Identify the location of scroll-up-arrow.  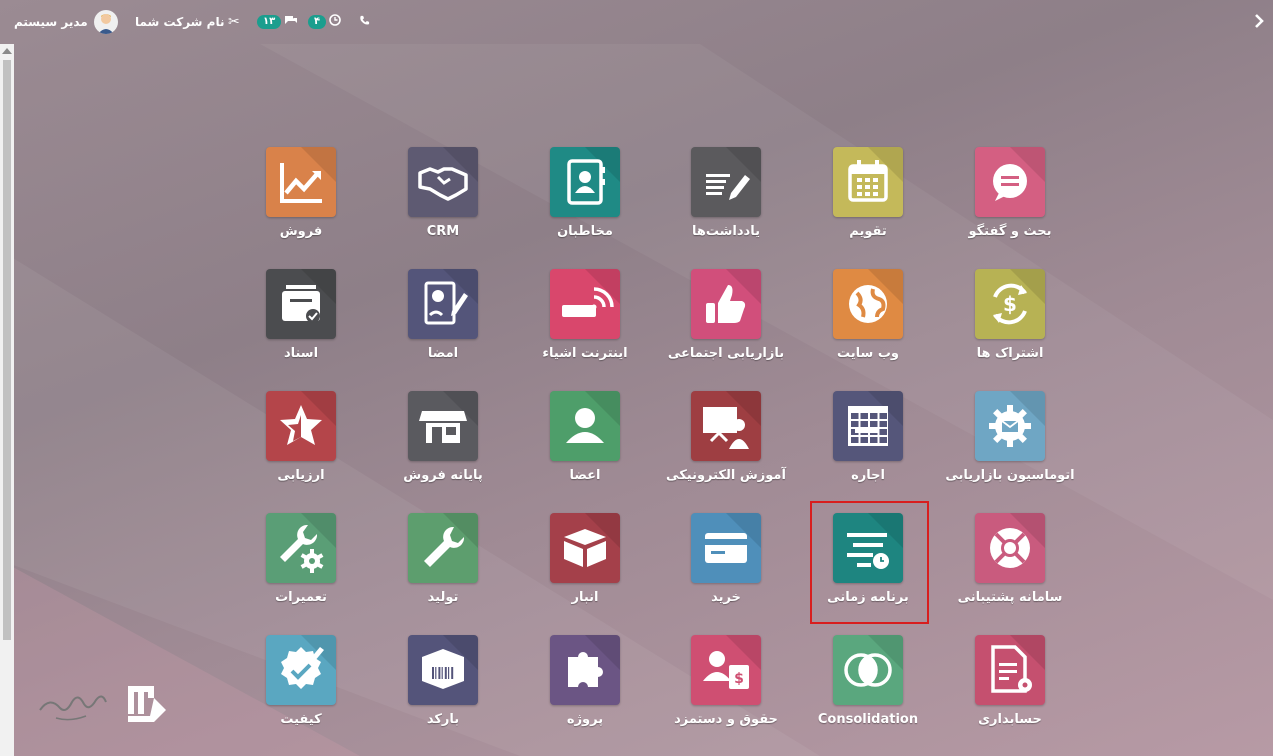
(7, 51).